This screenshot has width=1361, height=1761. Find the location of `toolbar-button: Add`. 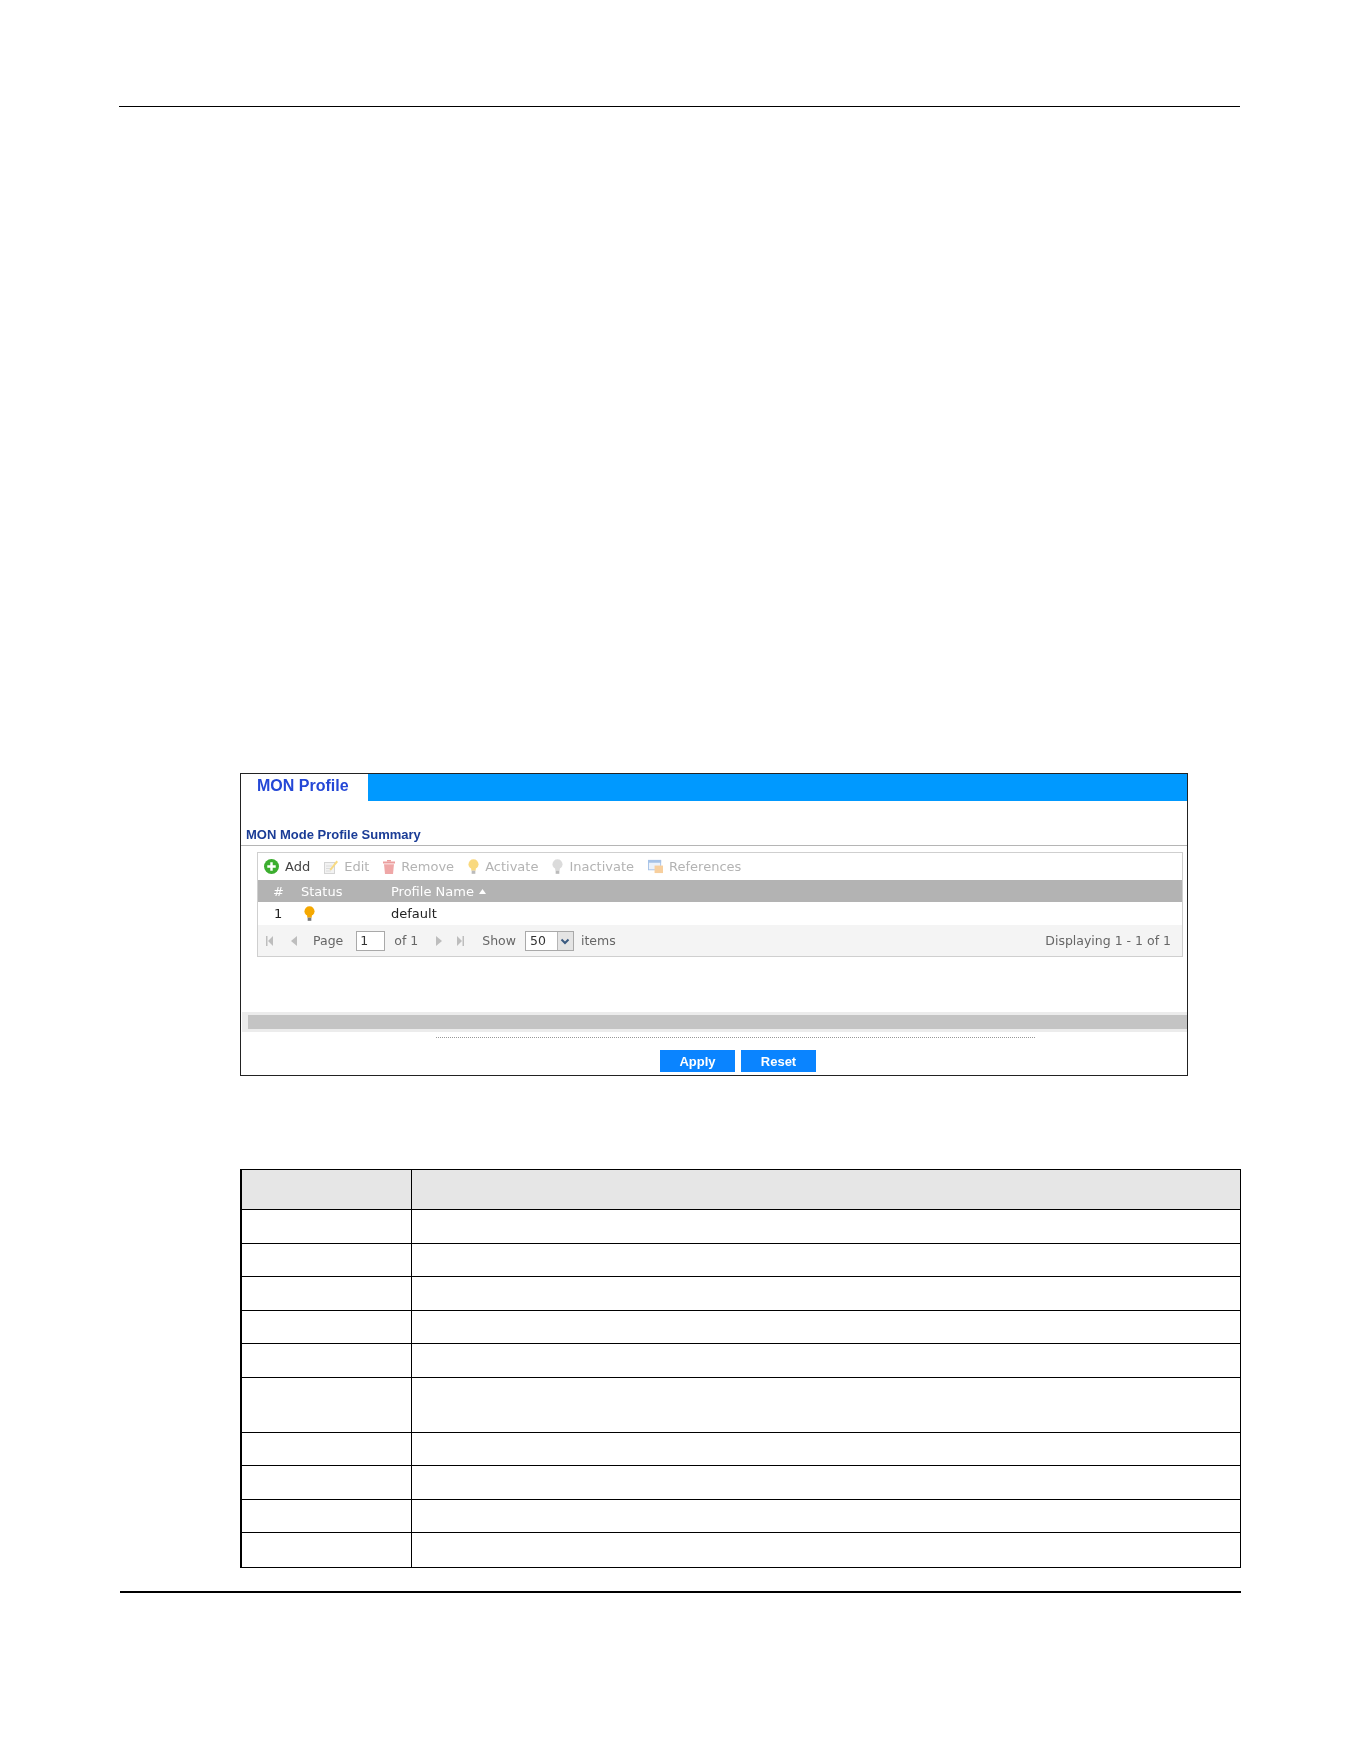

toolbar-button: Add is located at coordinates (287, 866).